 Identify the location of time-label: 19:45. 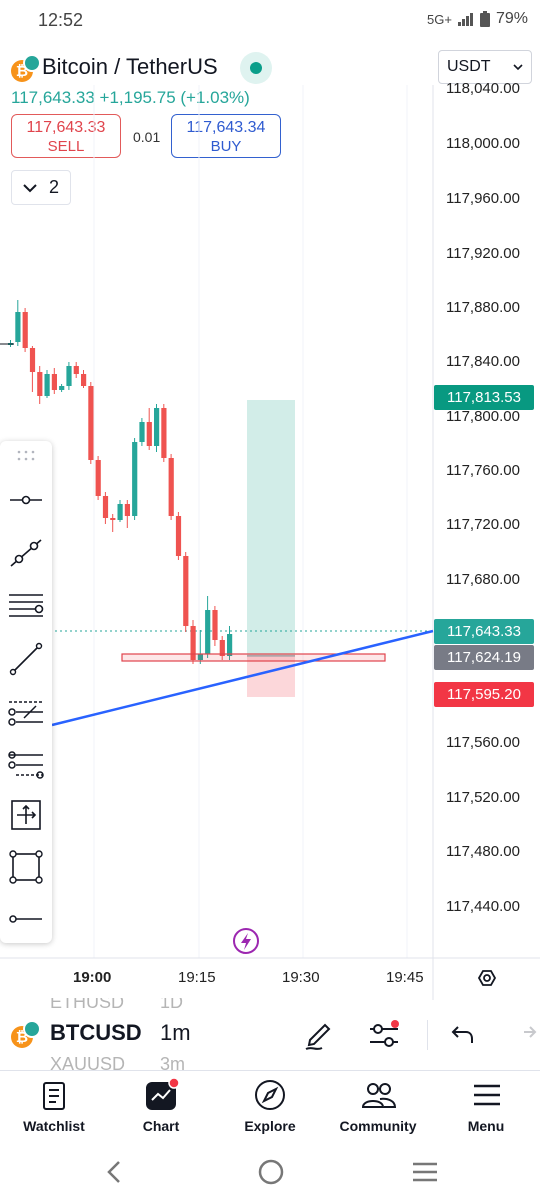
(405, 977).